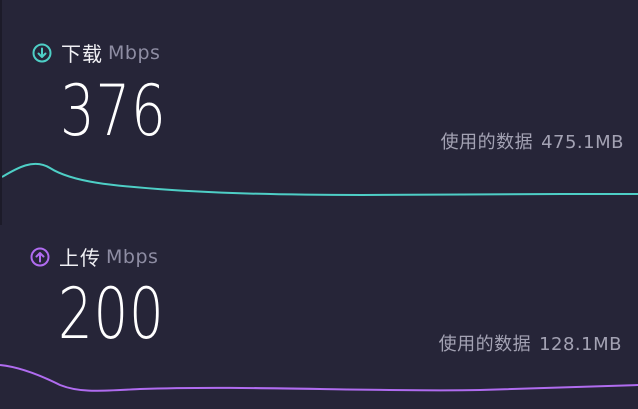 The height and width of the screenshot is (409, 638). Describe the element at coordinates (80, 258) in the screenshot. I see `upload-label: 上传` at that location.